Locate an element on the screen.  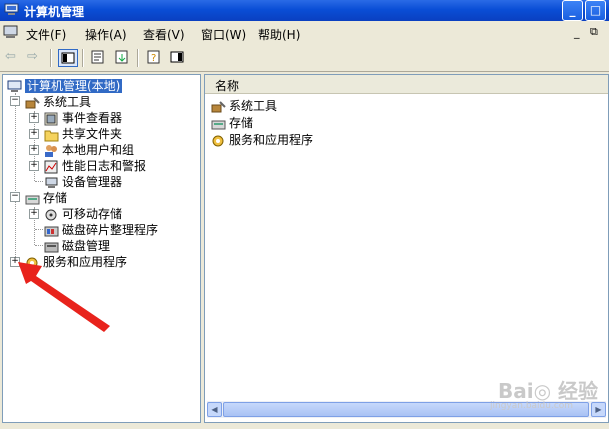
list-item-label: 系统工具 is located at coordinates (253, 106).